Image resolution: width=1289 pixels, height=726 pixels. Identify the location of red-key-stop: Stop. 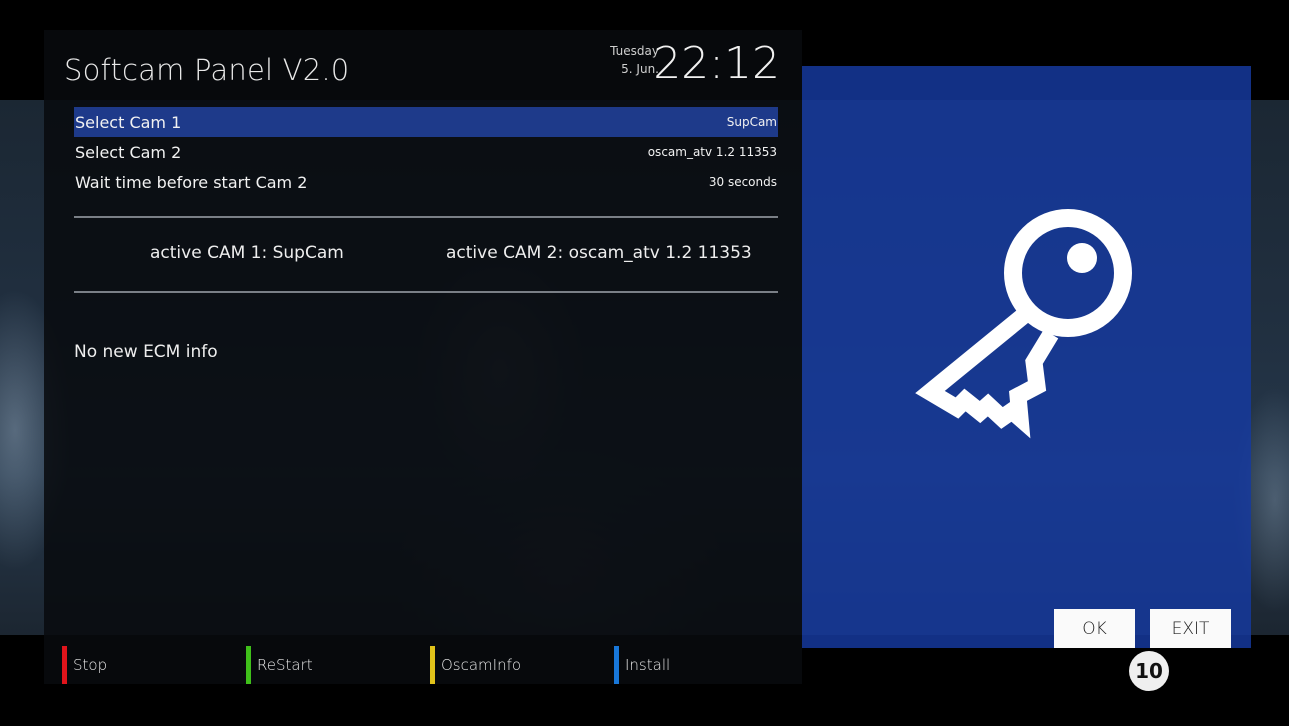
(84, 665).